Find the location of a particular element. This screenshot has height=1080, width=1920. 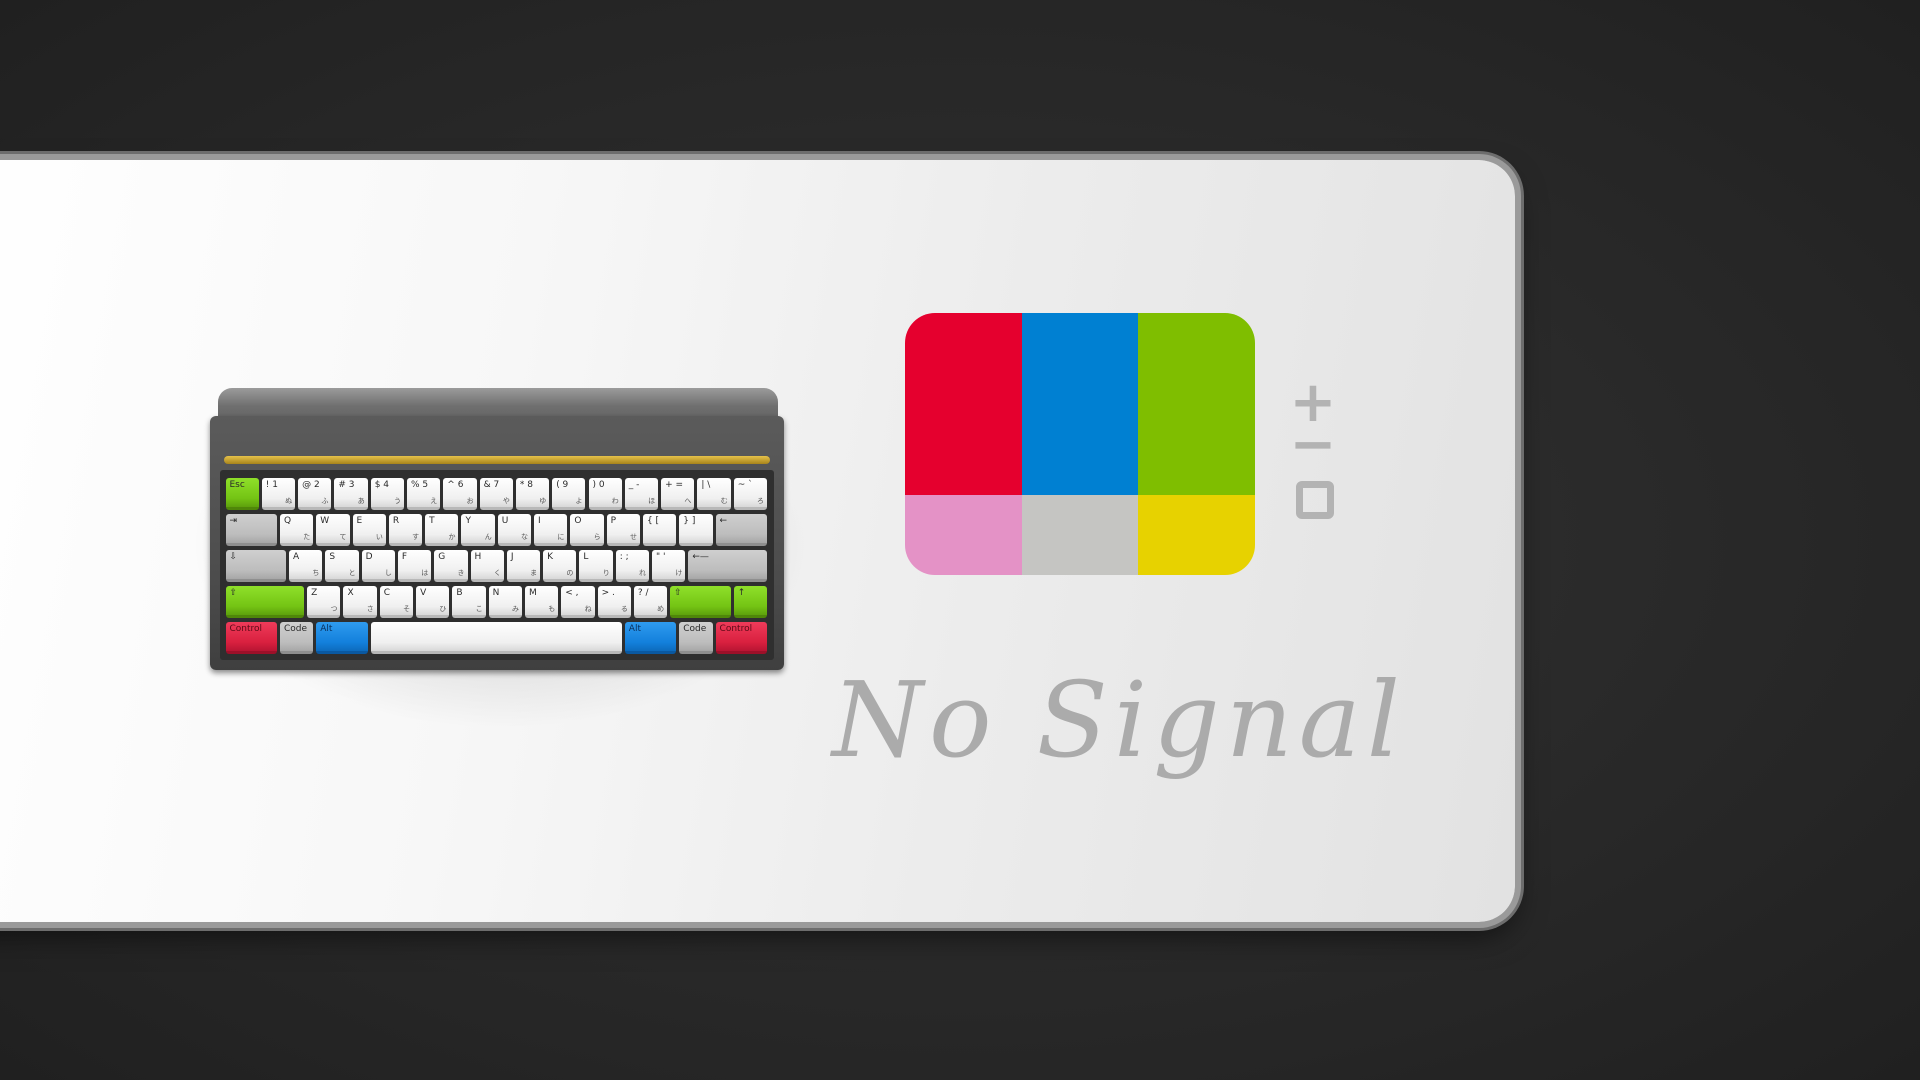

key-legend: T is located at coordinates (432, 520).